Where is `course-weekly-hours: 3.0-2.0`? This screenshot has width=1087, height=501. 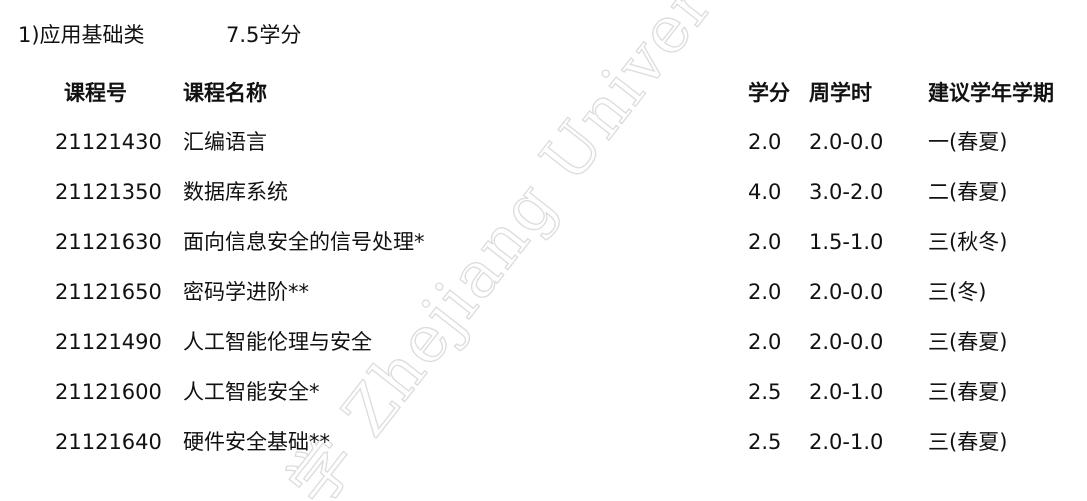
course-weekly-hours: 3.0-2.0 is located at coordinates (846, 192).